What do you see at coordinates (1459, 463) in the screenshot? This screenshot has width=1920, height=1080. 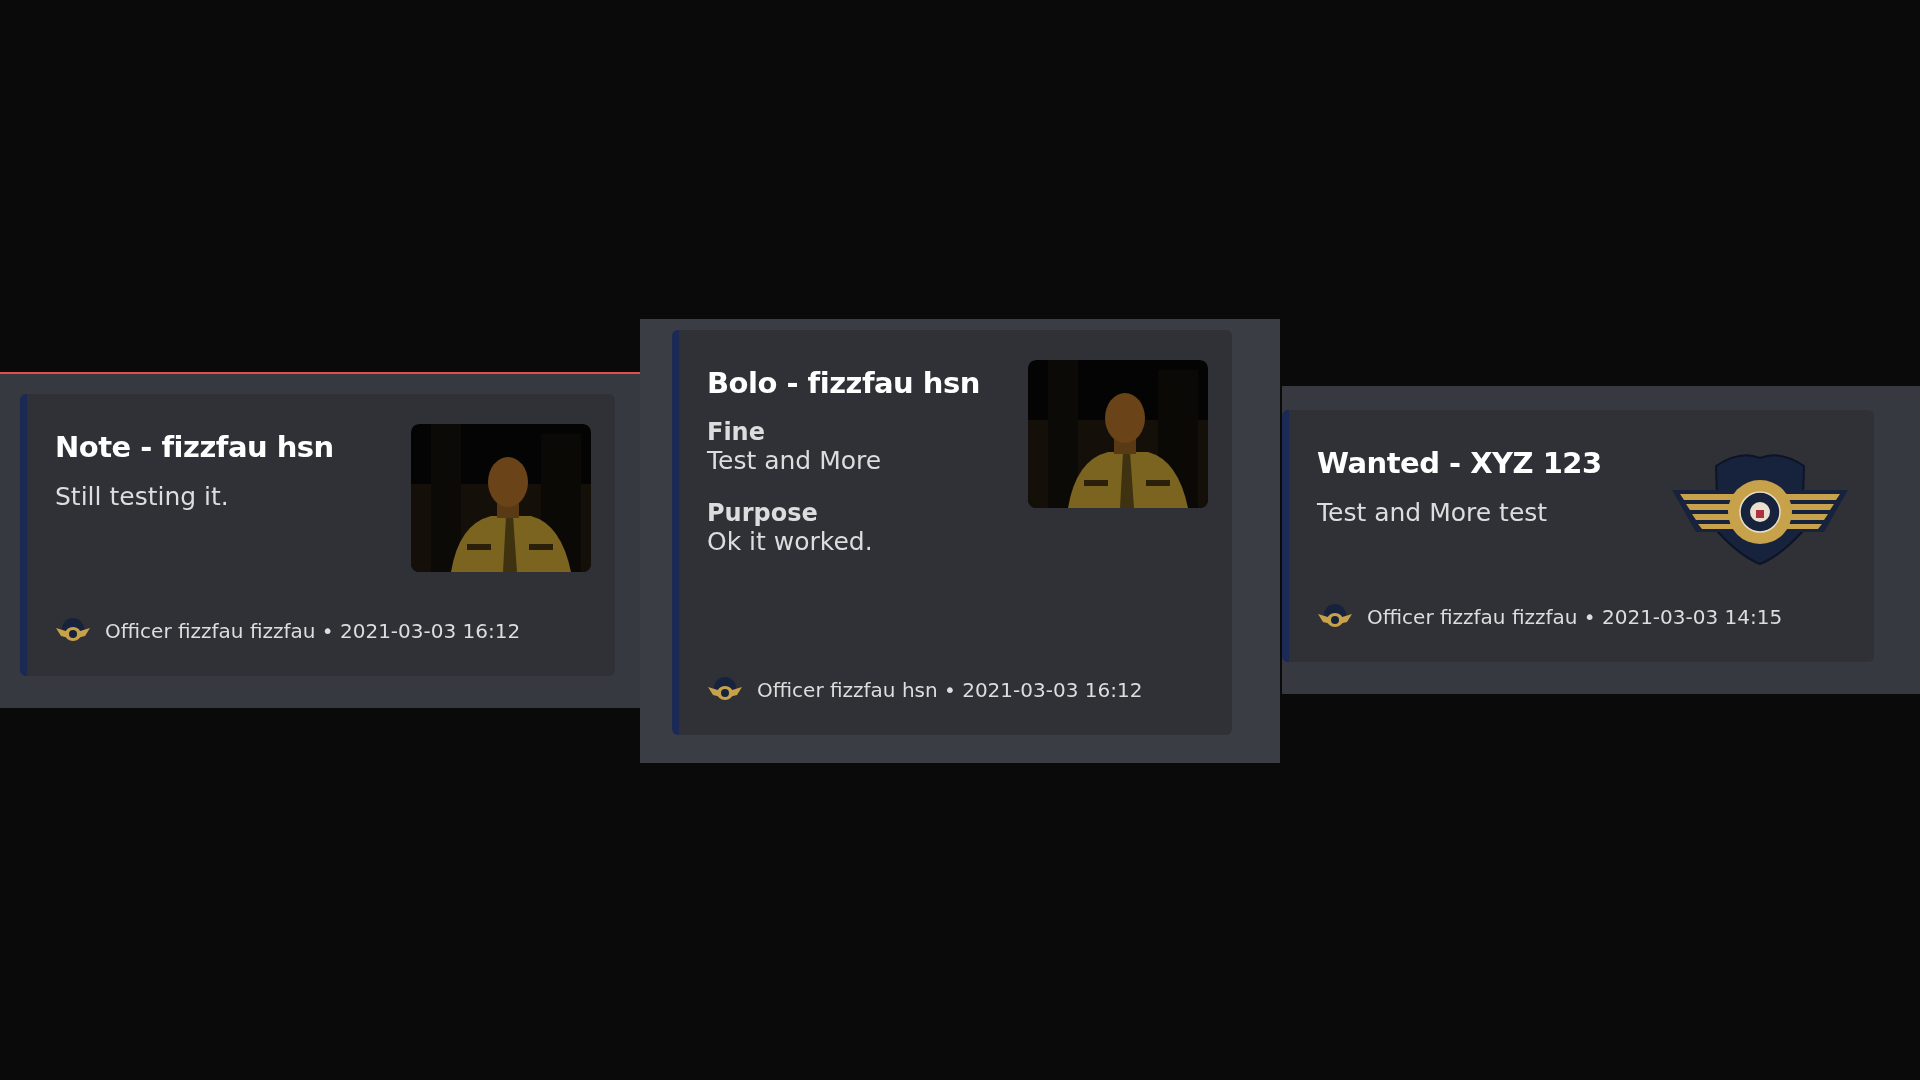 I see `embed-title: Wanted - XYZ 123` at bounding box center [1459, 463].